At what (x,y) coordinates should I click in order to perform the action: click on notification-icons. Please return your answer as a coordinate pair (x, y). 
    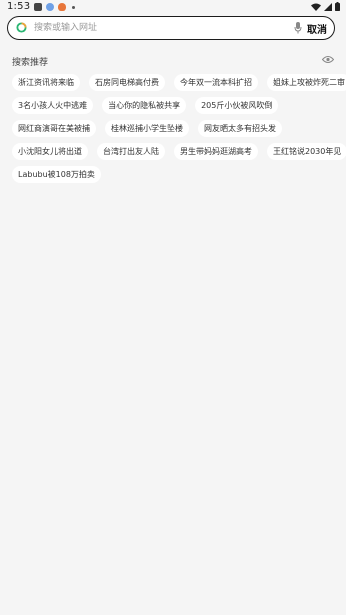
    Looking at the image, I should click on (54, 7).